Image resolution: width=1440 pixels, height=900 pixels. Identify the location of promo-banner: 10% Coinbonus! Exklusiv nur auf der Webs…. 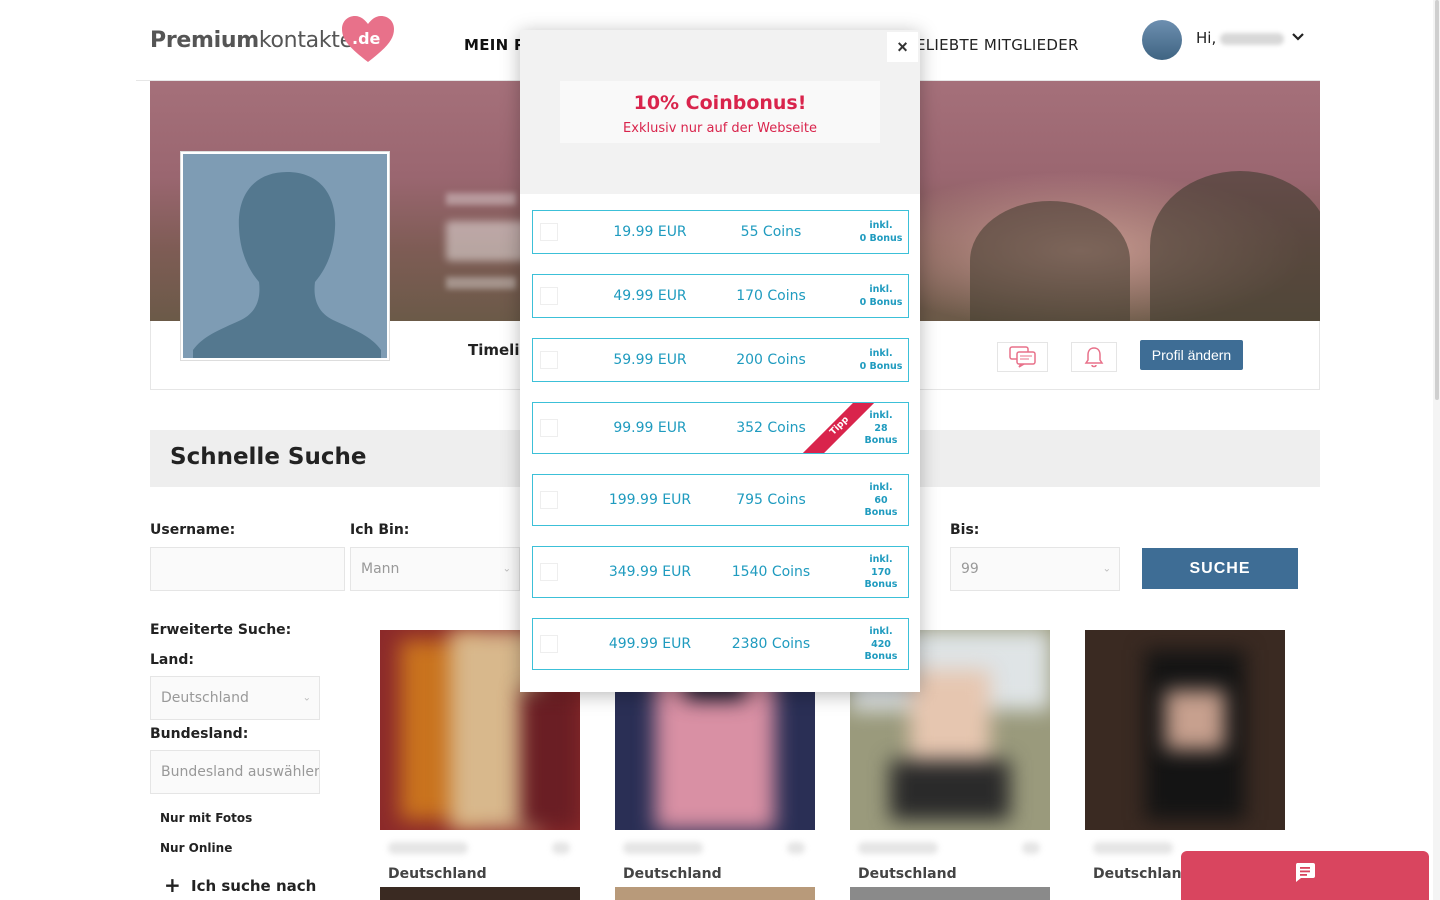
(720, 112).